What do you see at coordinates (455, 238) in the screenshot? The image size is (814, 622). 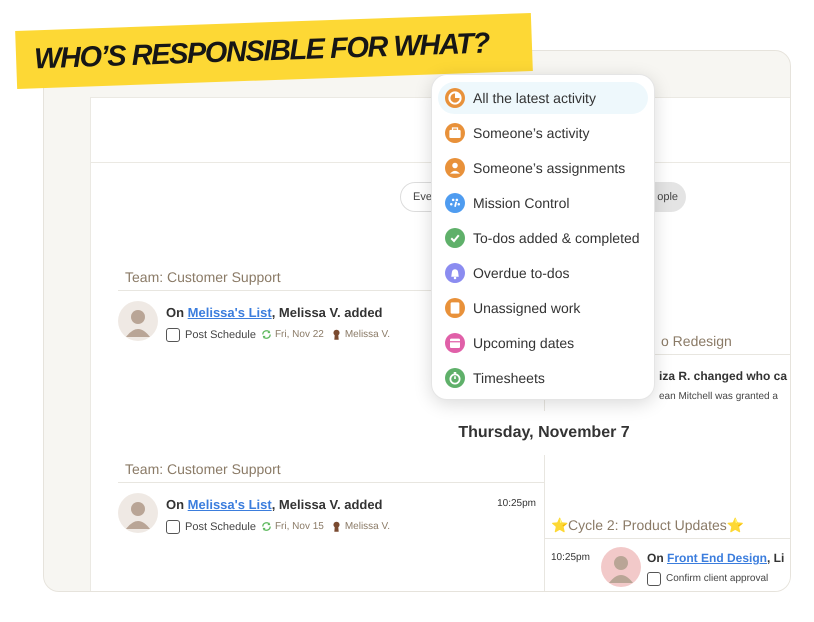 I see `checkmark-icon` at bounding box center [455, 238].